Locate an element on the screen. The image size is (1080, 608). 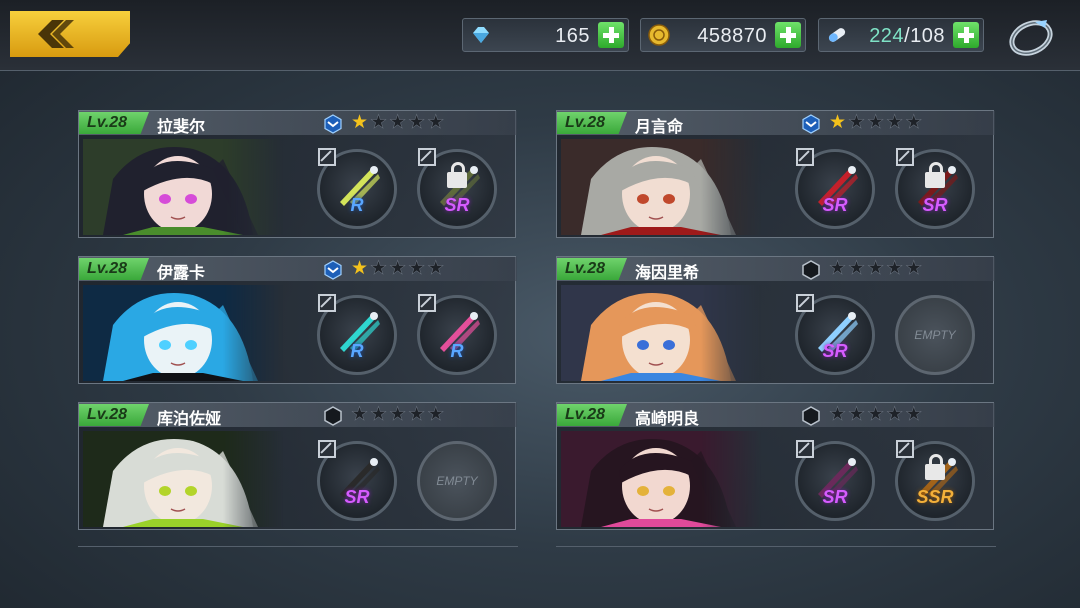
rarity-label: SSR is located at coordinates (935, 497).